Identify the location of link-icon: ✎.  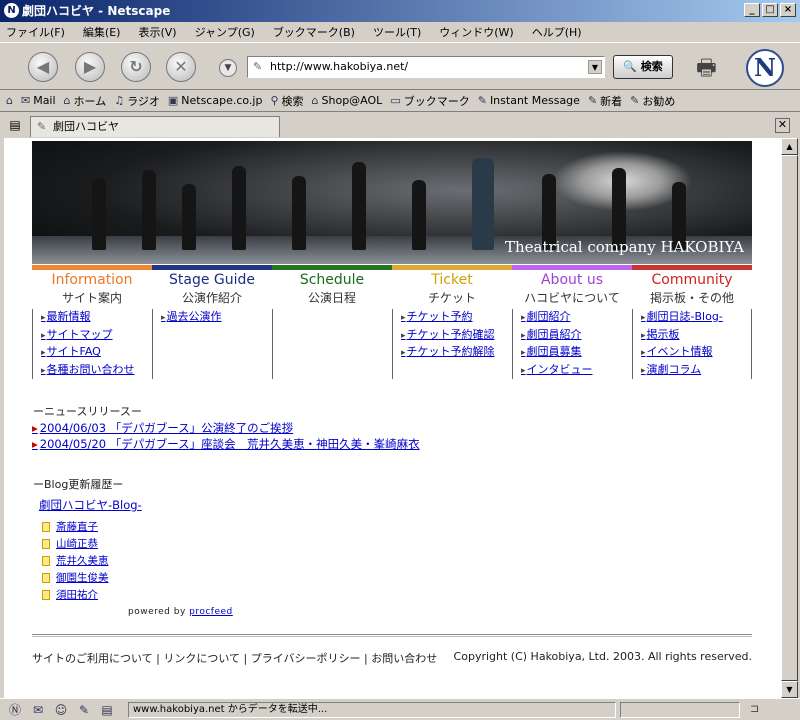
(635, 100).